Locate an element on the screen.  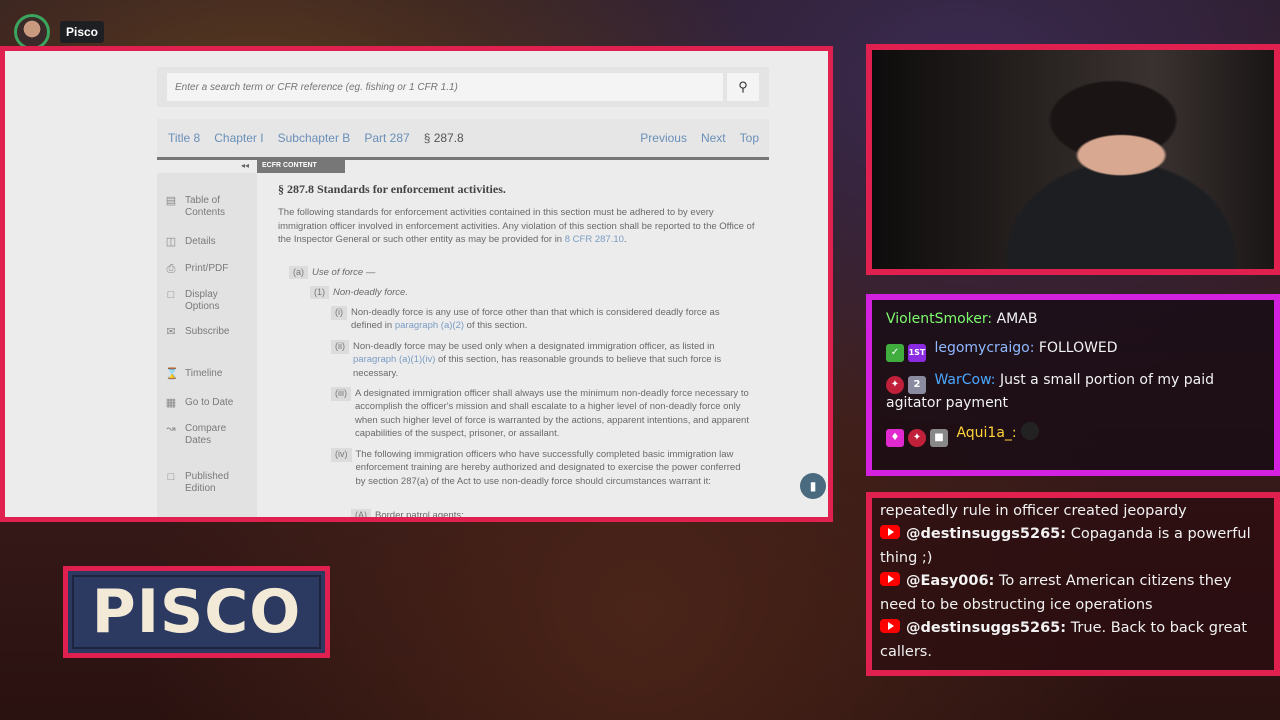
paragraph-a1: (1) Non-deadly force. is located at coordinates (530, 292).